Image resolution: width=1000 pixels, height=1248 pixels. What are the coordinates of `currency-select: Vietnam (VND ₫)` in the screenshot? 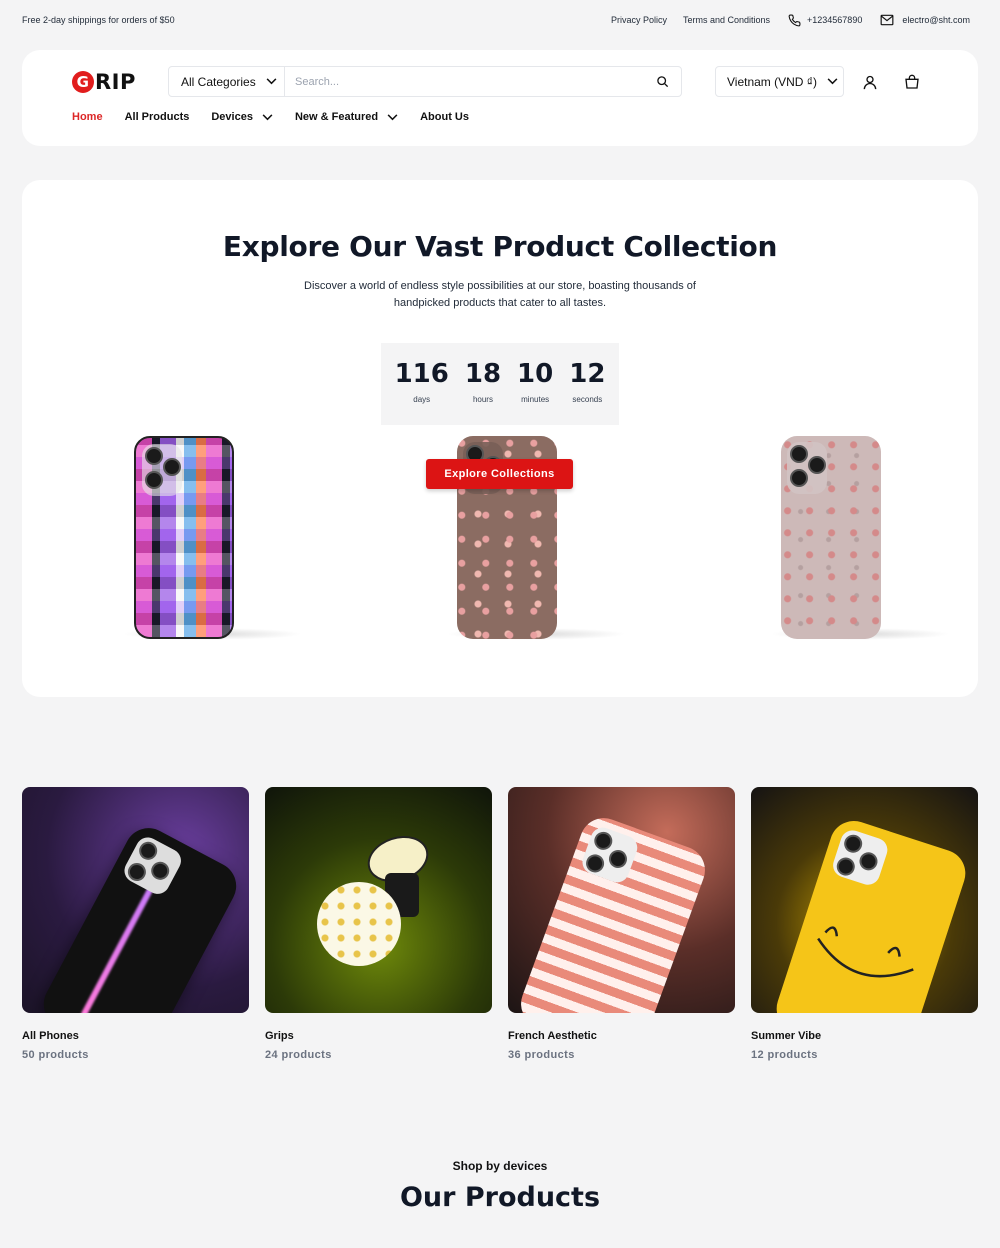 It's located at (779, 81).